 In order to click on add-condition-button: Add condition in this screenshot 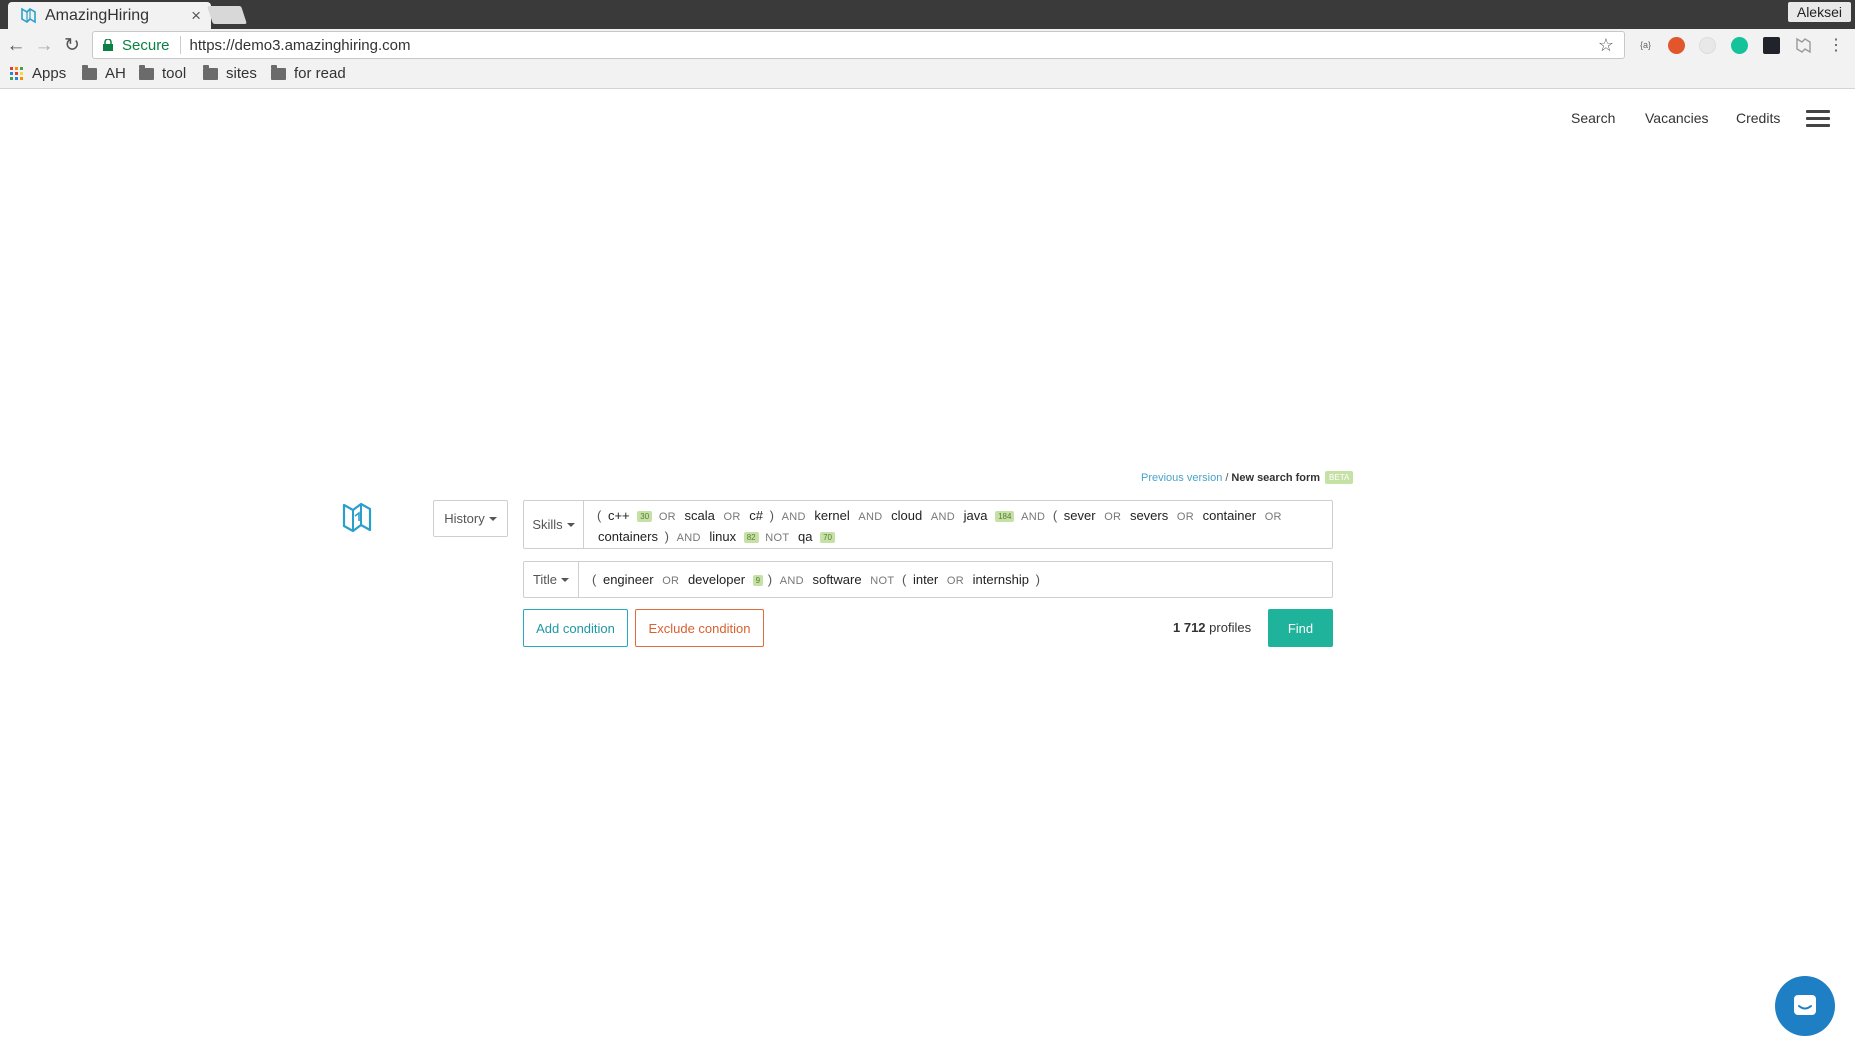, I will do `click(575, 628)`.